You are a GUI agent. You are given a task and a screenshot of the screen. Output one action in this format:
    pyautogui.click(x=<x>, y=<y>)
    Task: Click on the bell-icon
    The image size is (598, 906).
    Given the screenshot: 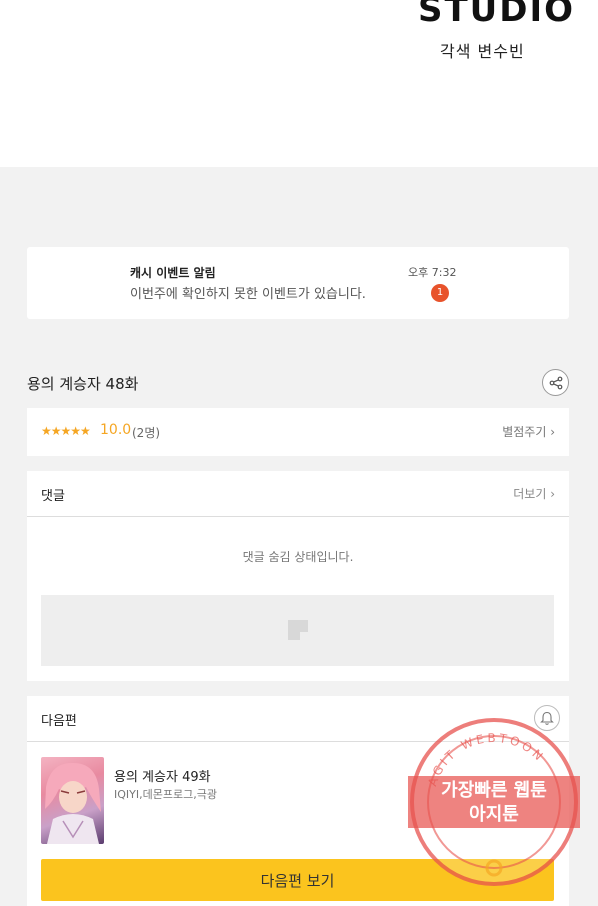 What is the action you would take?
    pyautogui.click(x=547, y=718)
    